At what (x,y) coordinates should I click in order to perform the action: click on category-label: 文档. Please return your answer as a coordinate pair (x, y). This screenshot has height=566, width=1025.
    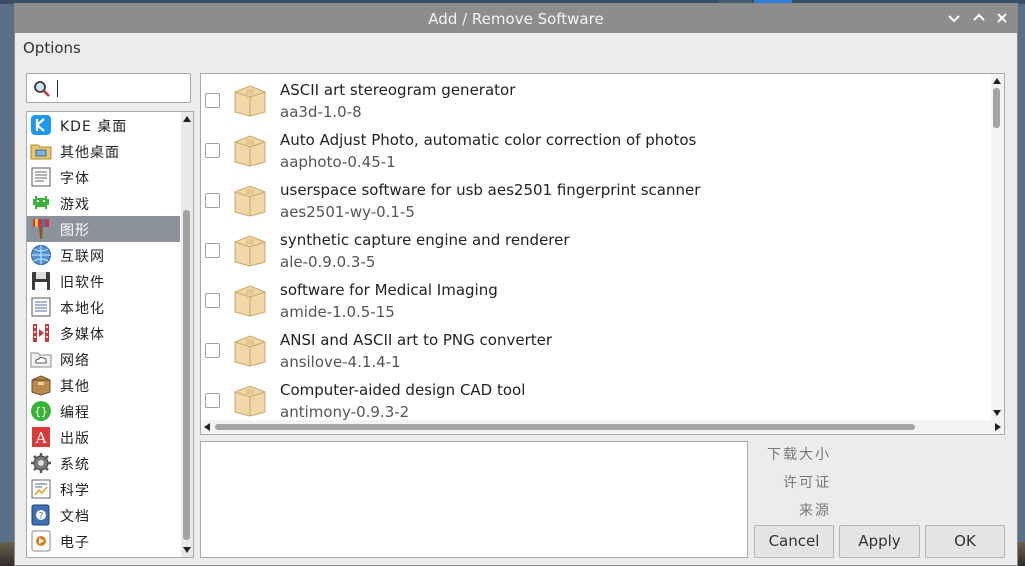
    Looking at the image, I should click on (75, 517).